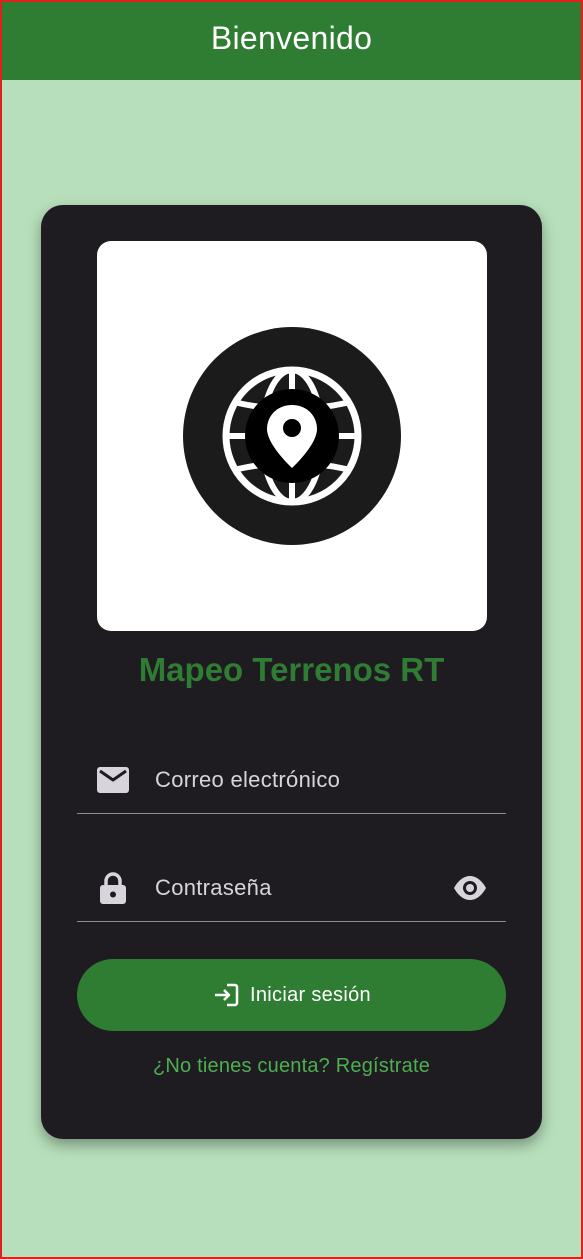 This screenshot has width=583, height=1259. What do you see at coordinates (113, 780) in the screenshot?
I see `mail-icon` at bounding box center [113, 780].